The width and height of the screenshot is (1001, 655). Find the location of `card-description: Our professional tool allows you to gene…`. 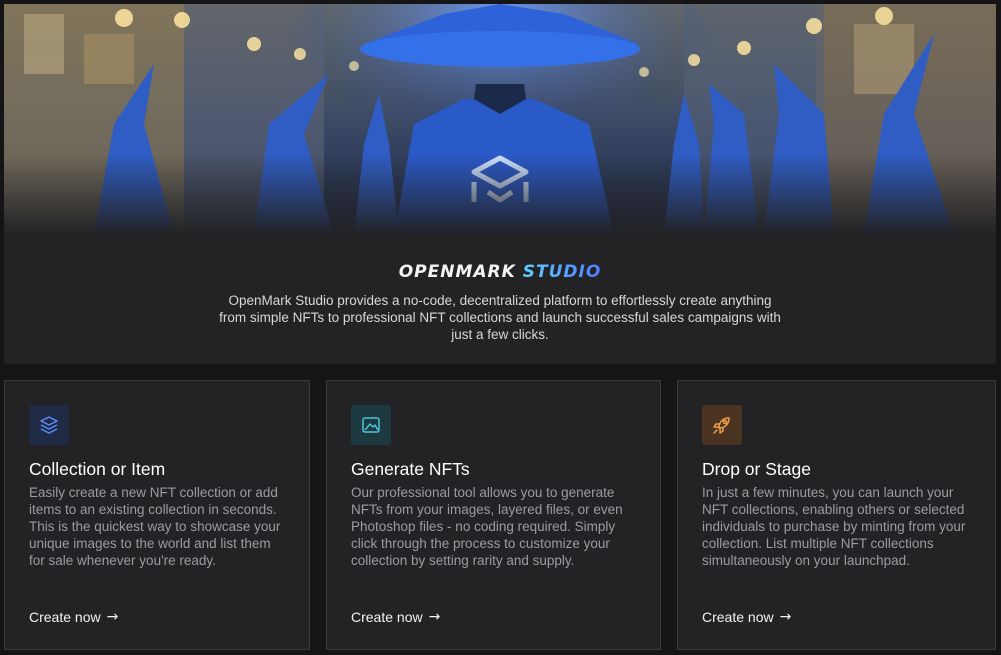

card-description: Our professional tool allows you to gene… is located at coordinates (487, 526).